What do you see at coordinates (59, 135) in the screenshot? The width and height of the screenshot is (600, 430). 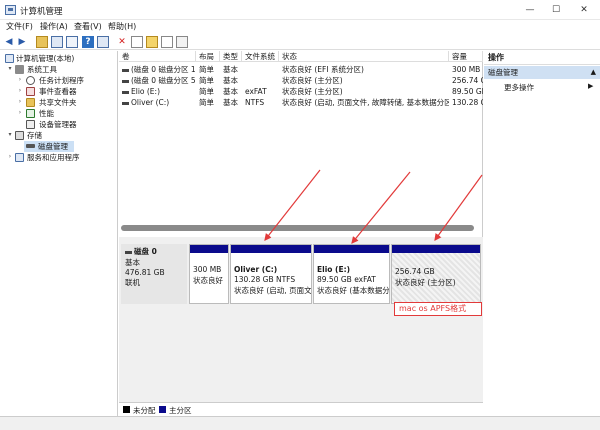 I see `tree-item-storage: ▾ 存储` at bounding box center [59, 135].